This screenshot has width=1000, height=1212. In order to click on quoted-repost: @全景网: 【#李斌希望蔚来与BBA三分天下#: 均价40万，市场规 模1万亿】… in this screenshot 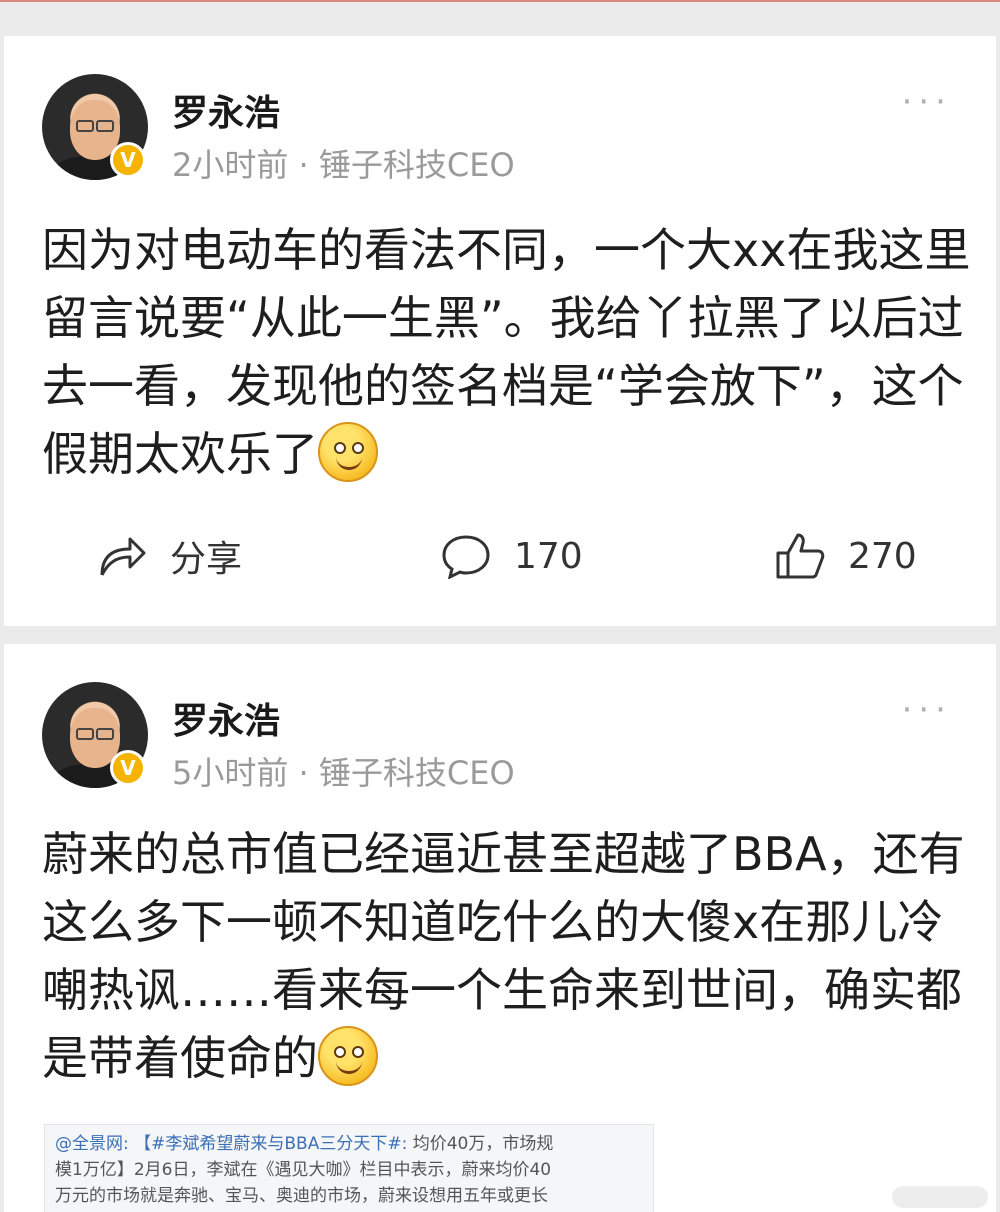, I will do `click(349, 1168)`.